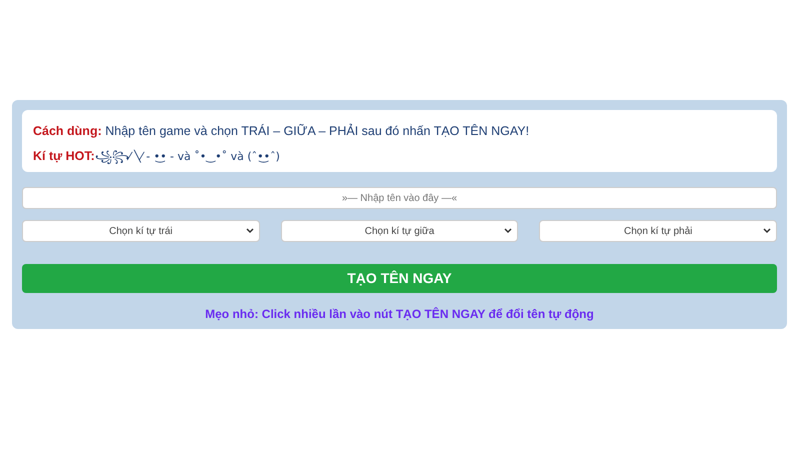  I want to click on usage-label: Cách dùng:, so click(67, 131).